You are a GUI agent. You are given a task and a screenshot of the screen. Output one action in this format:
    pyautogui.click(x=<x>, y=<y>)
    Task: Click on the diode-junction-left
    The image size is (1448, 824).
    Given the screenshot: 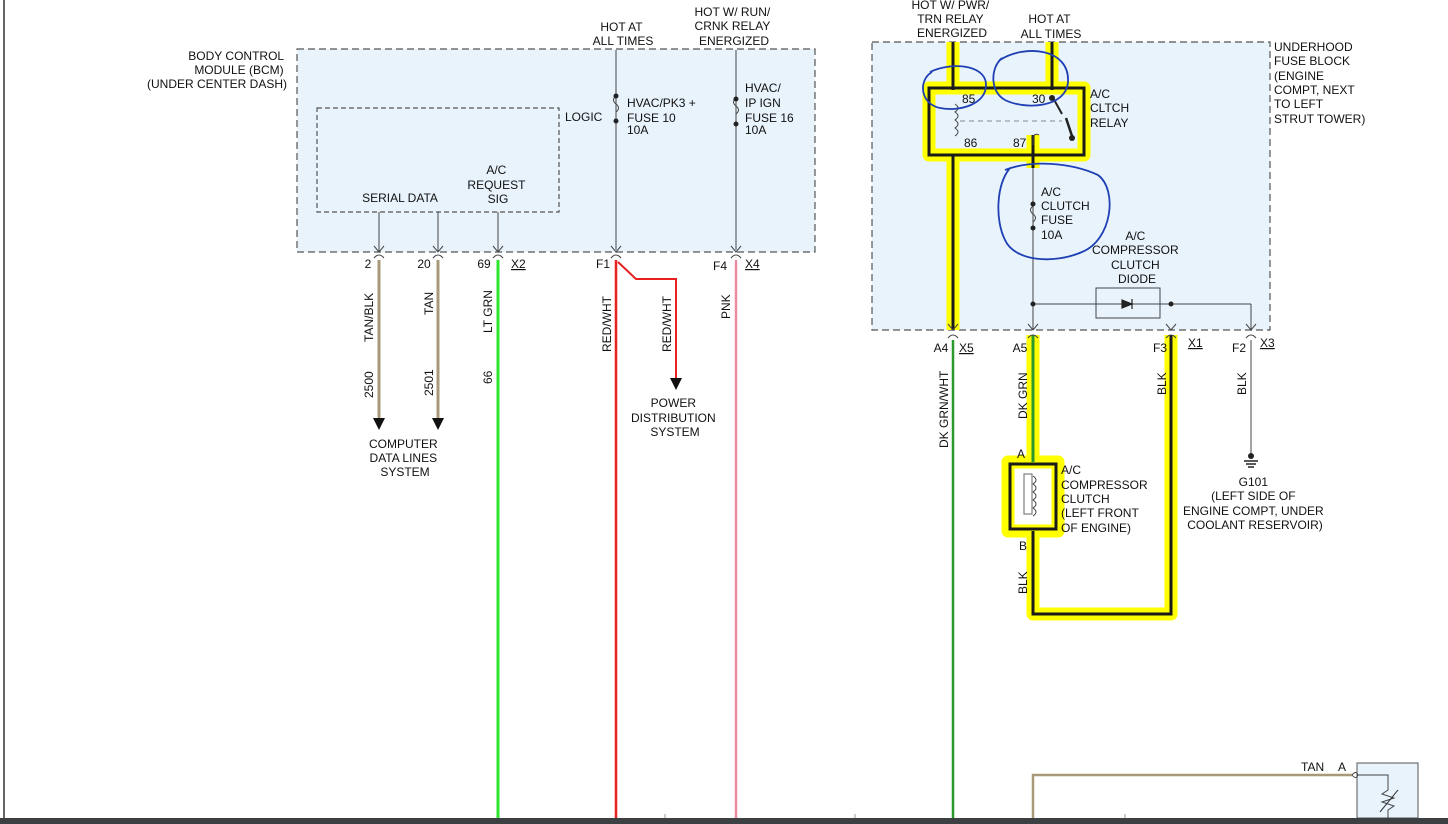 What is the action you would take?
    pyautogui.click(x=1033, y=304)
    